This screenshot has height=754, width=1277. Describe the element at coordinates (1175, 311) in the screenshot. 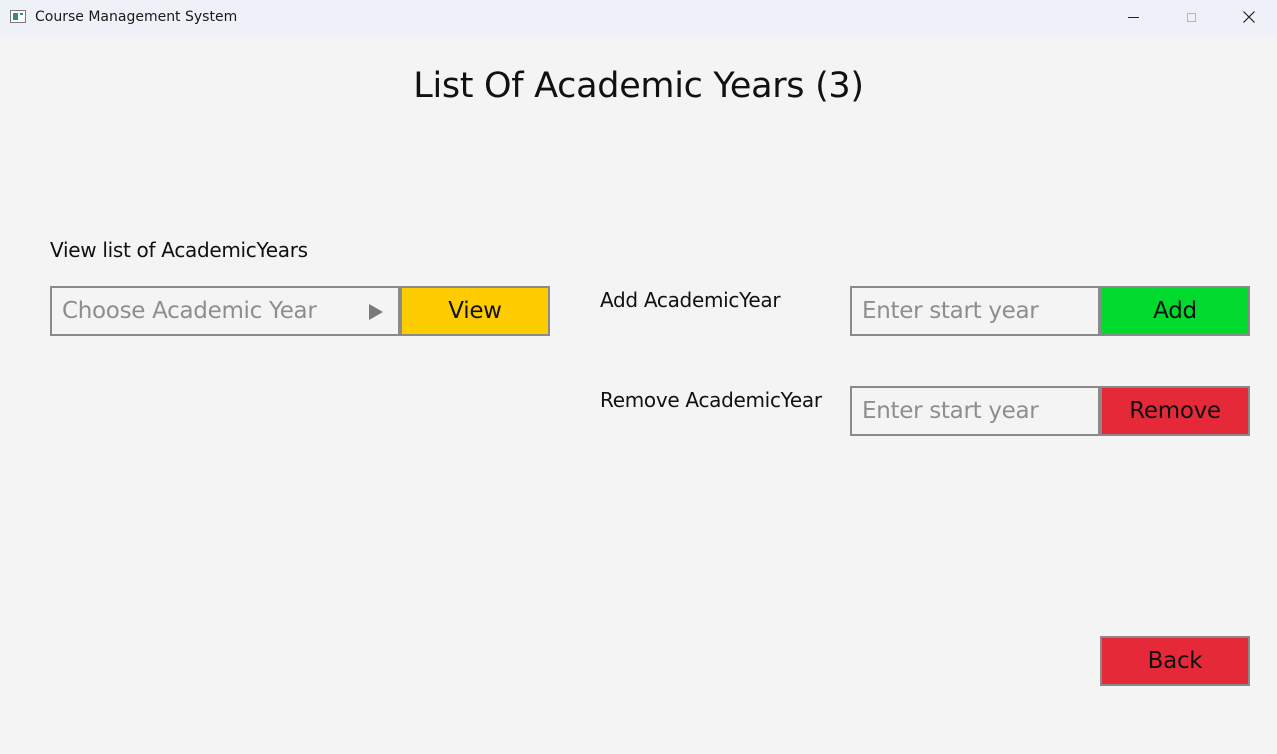

I see `add-button: Add` at that location.